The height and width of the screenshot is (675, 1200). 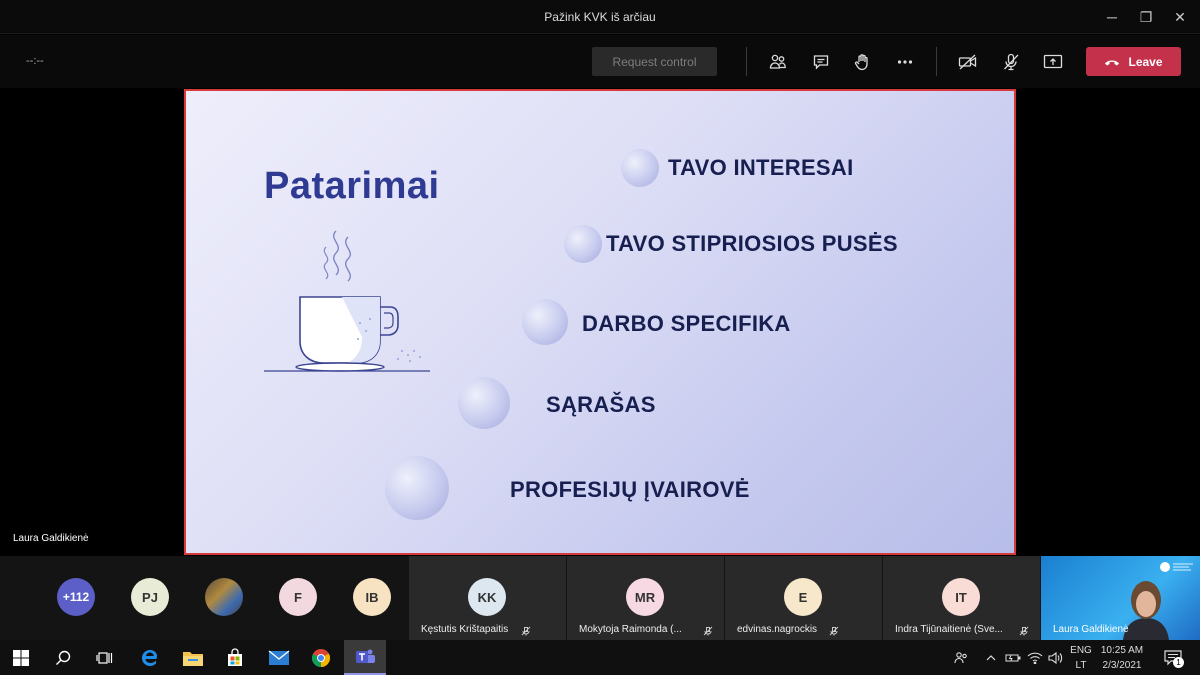 I want to click on kvk-logo-watermark, so click(x=1176, y=567).